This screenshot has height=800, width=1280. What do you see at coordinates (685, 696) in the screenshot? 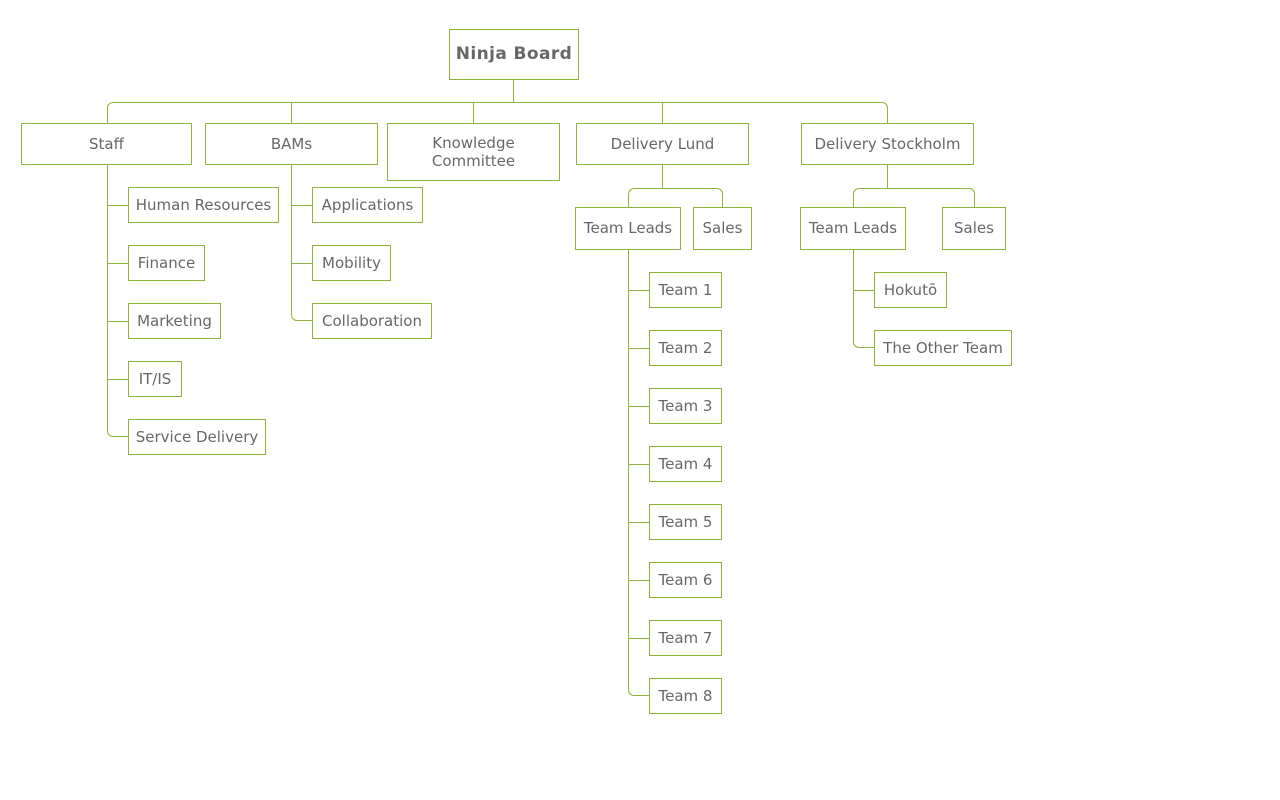
I see `node-team-8: Team 8` at bounding box center [685, 696].